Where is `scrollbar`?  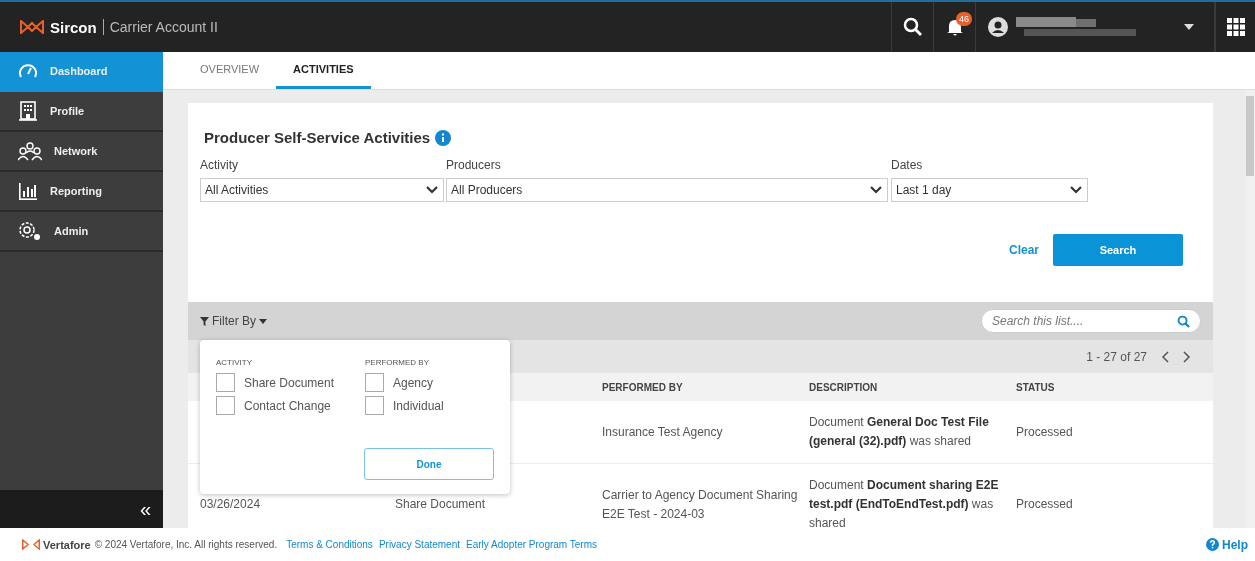
scrollbar is located at coordinates (1250, 309).